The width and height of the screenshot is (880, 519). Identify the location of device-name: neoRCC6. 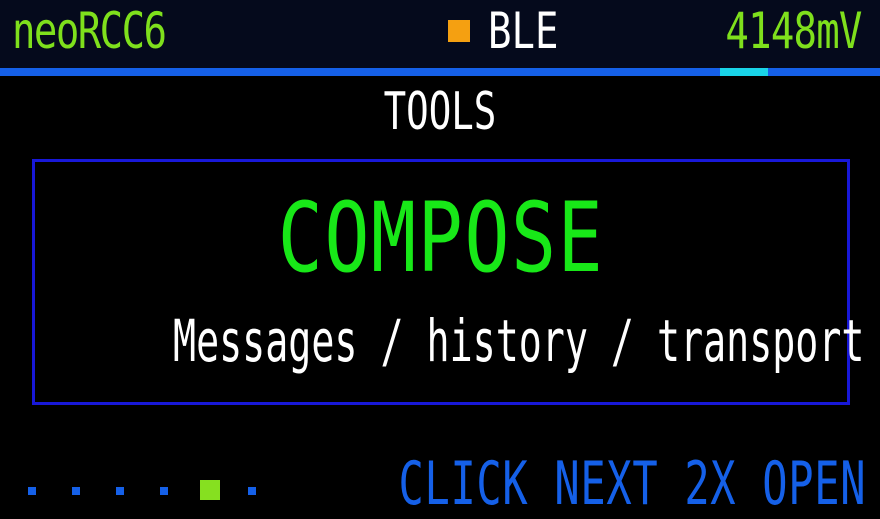
(89, 31).